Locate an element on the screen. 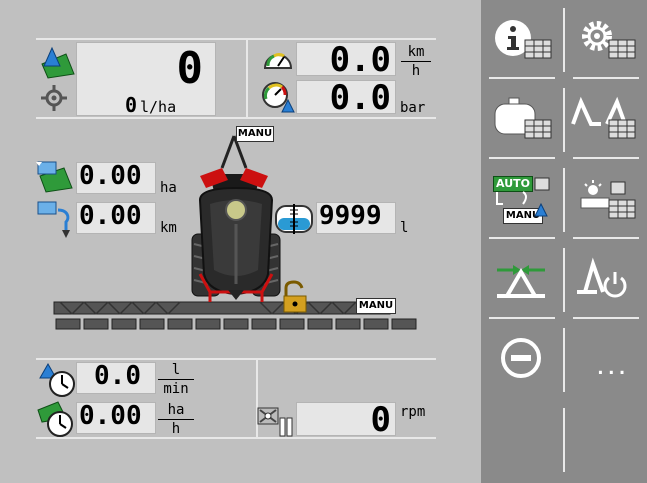  work-rate-unit: ha h is located at coordinates (176, 419).